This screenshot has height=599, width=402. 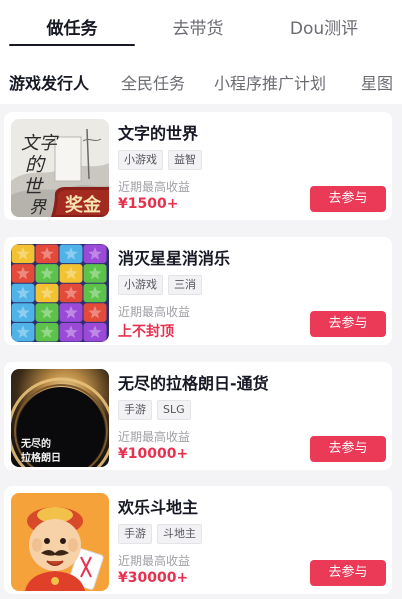 What do you see at coordinates (33, 187) in the screenshot?
I see `svg-text: 世` at bounding box center [33, 187].